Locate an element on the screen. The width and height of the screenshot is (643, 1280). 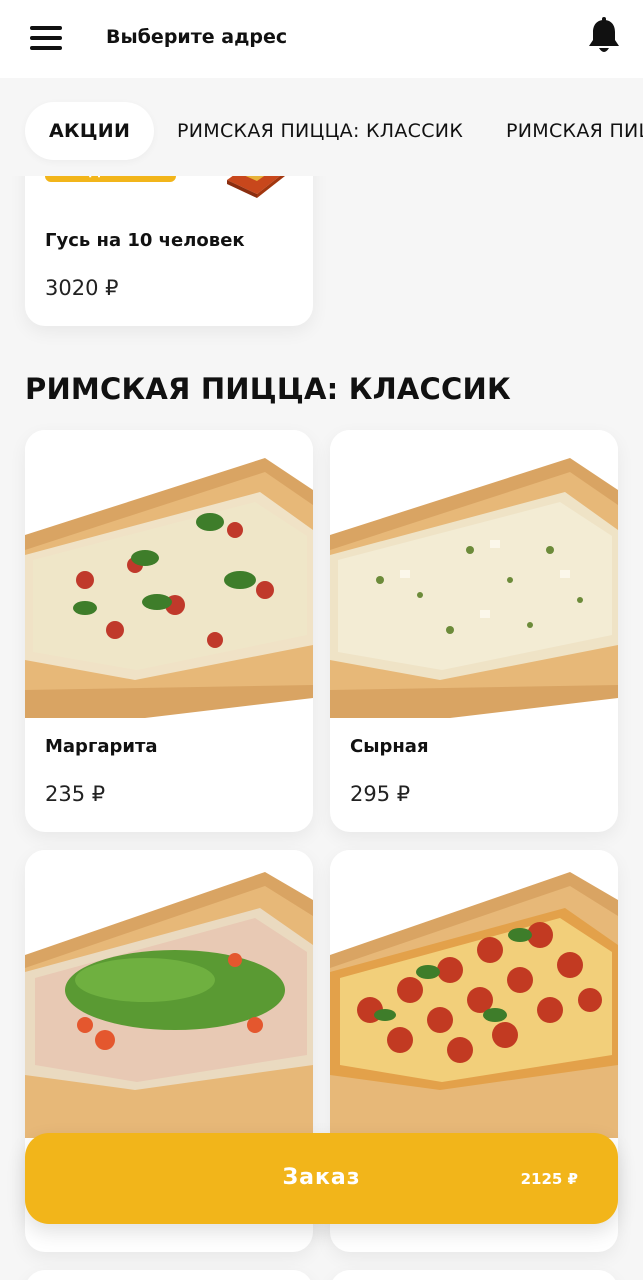
tab-roman-pizza-classic: РИМСКАЯ ПИЦЦА: КЛАССИК is located at coordinates (320, 131).